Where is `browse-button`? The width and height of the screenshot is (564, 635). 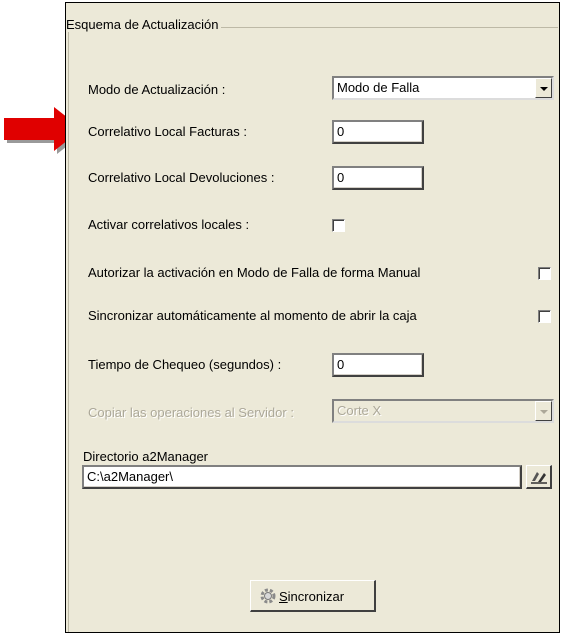
browse-button is located at coordinates (539, 477).